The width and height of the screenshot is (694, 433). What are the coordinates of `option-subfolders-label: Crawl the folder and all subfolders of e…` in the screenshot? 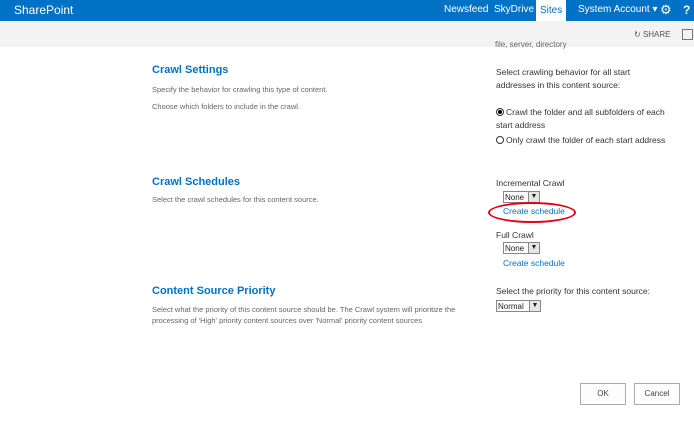 It's located at (580, 118).